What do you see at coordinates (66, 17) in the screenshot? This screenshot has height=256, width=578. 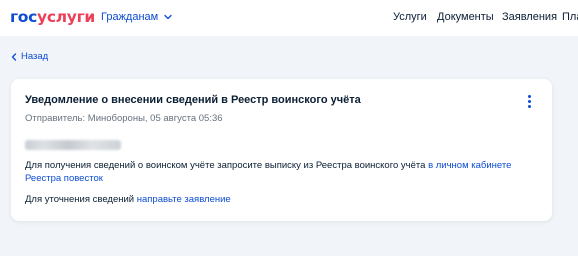 I see `logo-part-uslugi: услуги` at bounding box center [66, 17].